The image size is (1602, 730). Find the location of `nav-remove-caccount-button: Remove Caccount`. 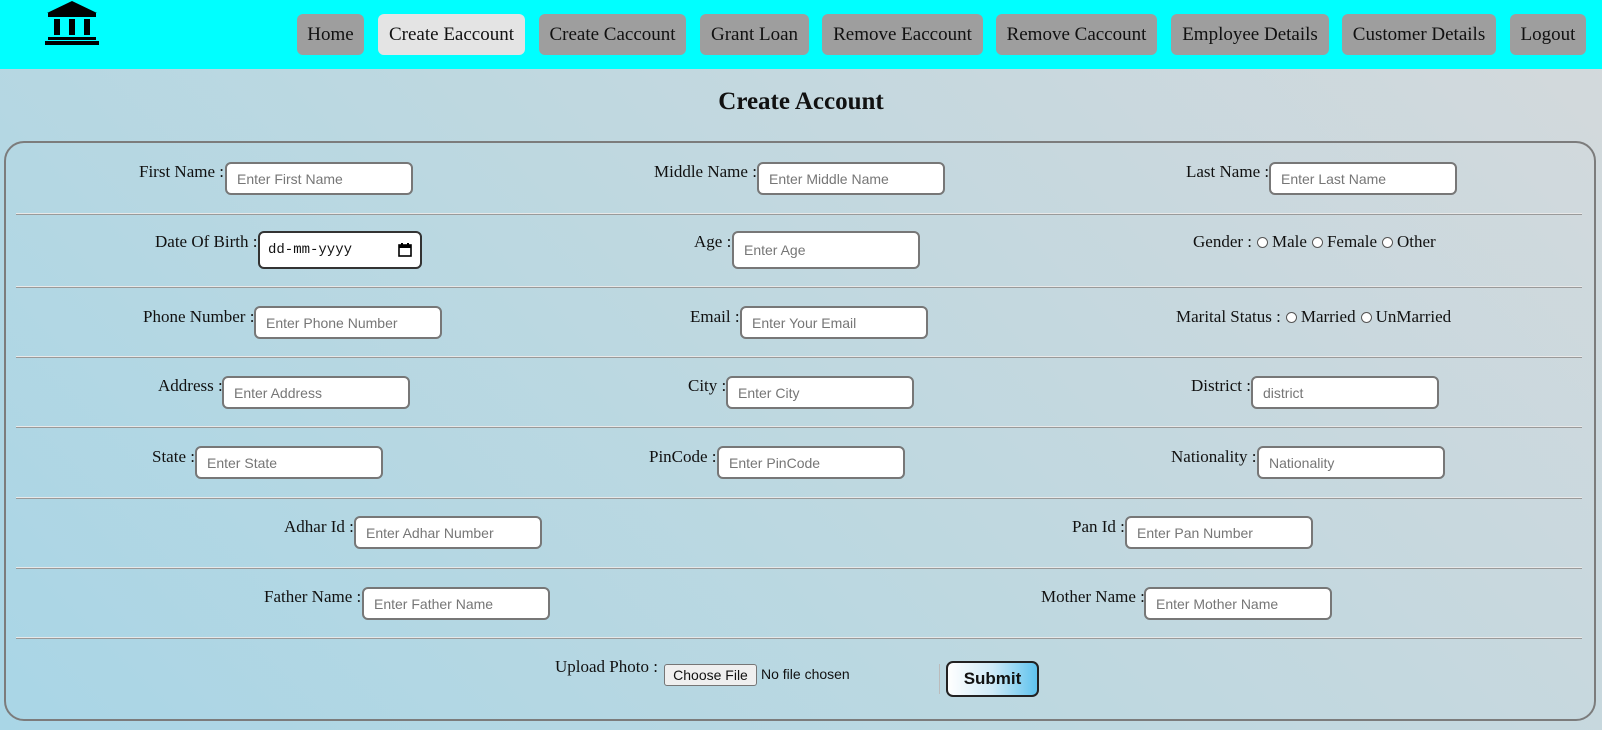

nav-remove-caccount-button: Remove Caccount is located at coordinates (1076, 34).